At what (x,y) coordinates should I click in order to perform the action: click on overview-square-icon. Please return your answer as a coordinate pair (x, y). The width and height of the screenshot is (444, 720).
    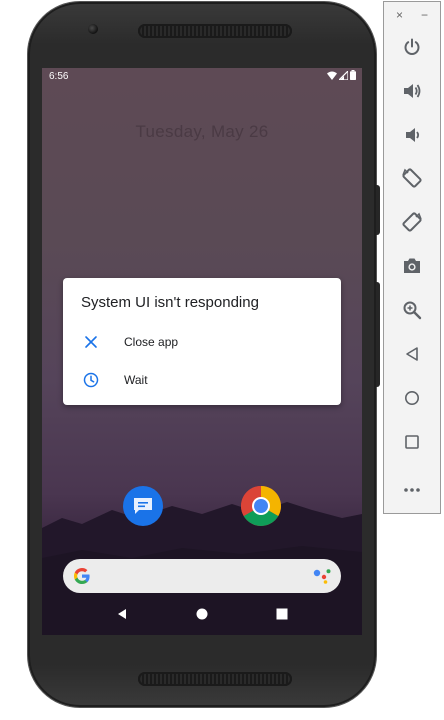
    Looking at the image, I should click on (412, 444).